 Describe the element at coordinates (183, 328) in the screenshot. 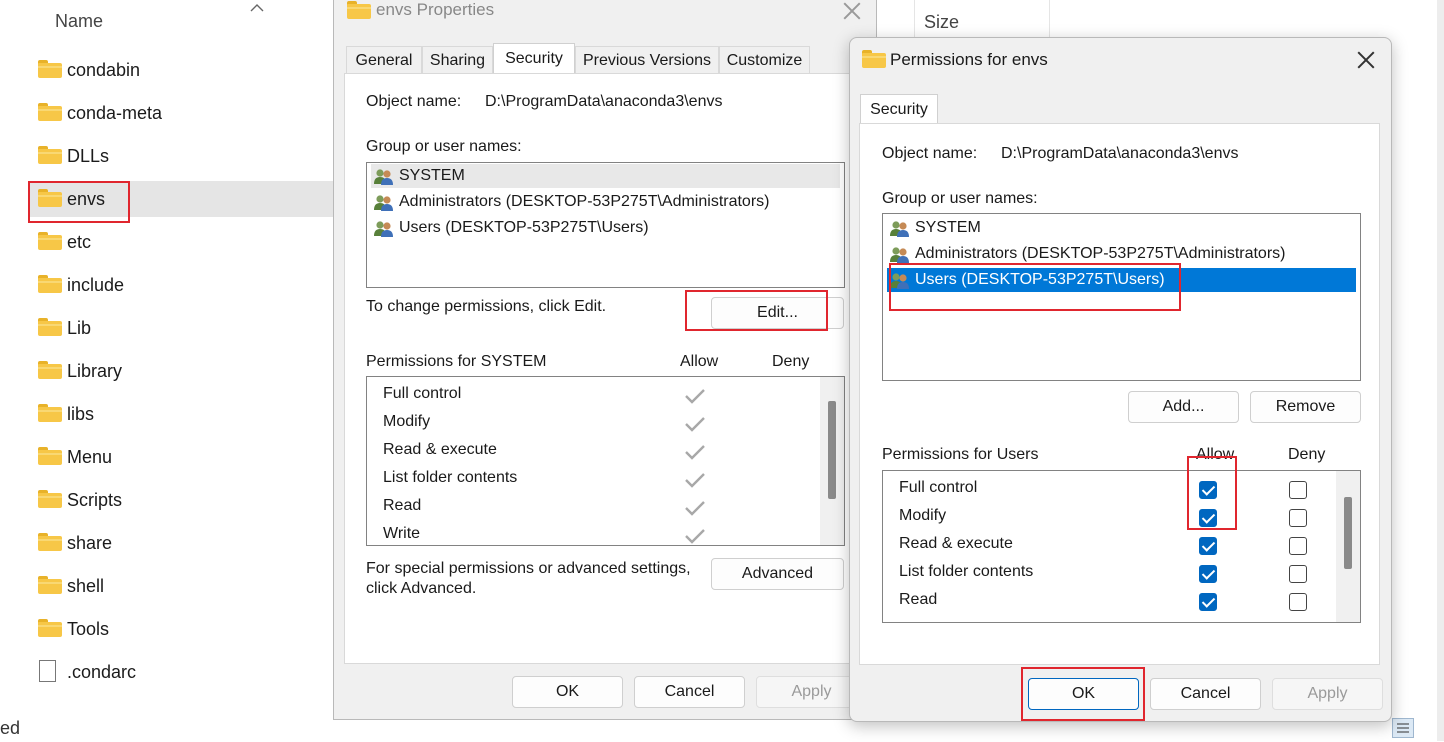

I see `list-item: Lib` at that location.